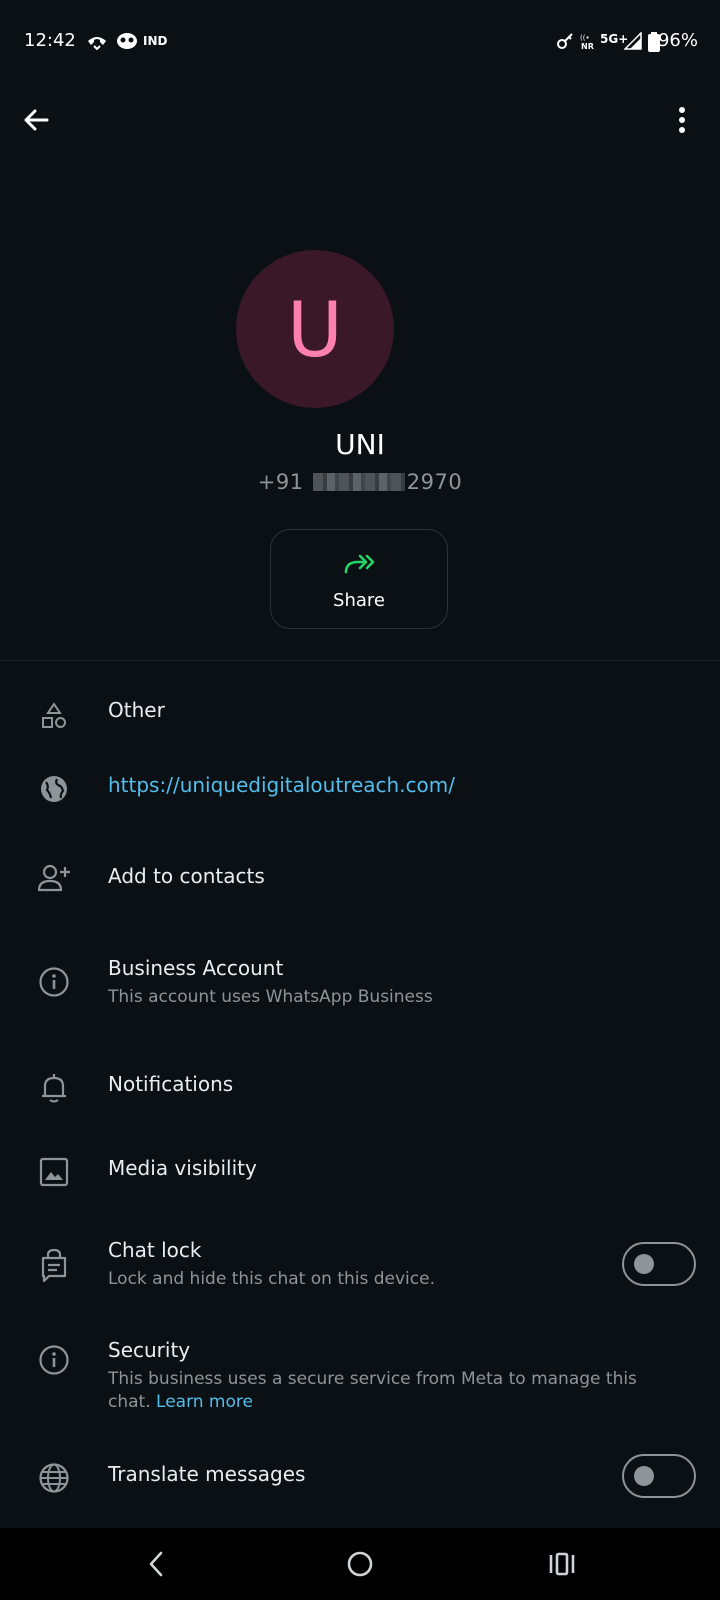 The image size is (720, 1600). Describe the element at coordinates (54, 716) in the screenshot. I see `shapes-icon` at that location.